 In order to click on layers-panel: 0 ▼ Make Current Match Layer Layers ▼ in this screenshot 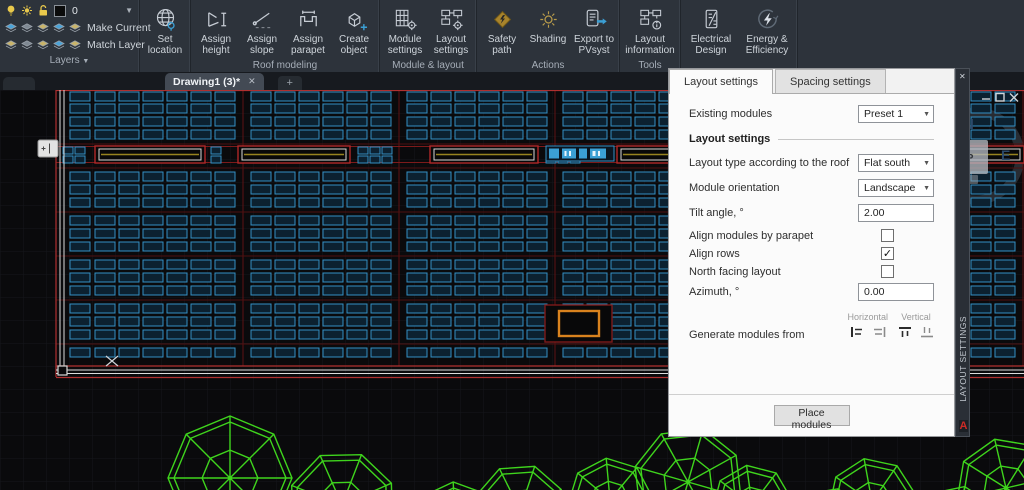, I will do `click(75, 36)`.